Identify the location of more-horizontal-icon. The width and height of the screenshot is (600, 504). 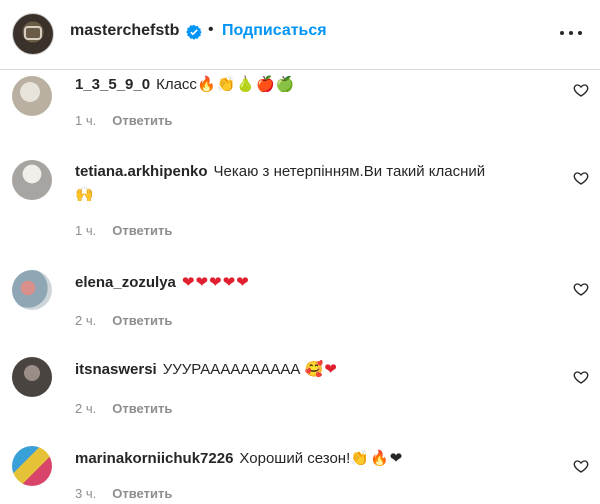
(571, 32).